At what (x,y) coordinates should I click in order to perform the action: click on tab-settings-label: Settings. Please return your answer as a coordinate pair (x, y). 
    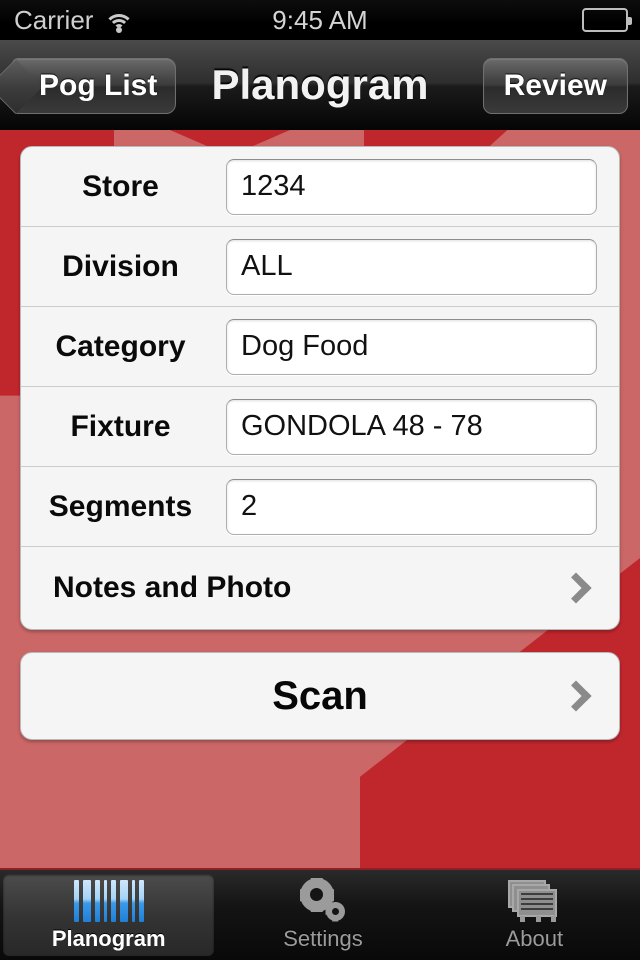
    Looking at the image, I should click on (323, 938).